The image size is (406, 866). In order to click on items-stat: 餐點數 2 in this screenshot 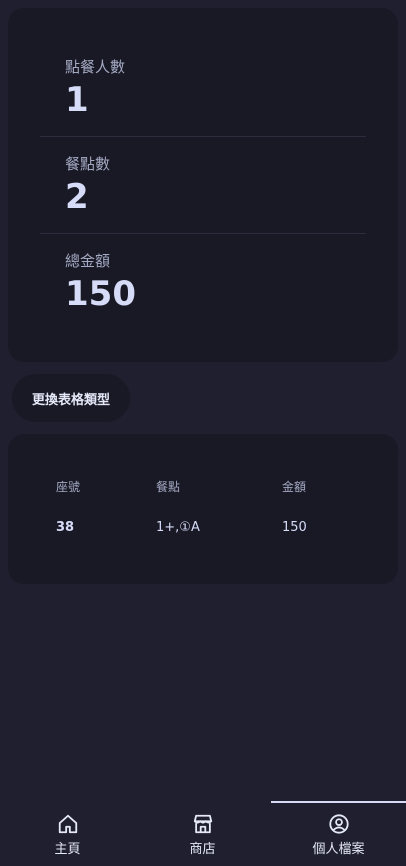, I will do `click(87, 184)`.